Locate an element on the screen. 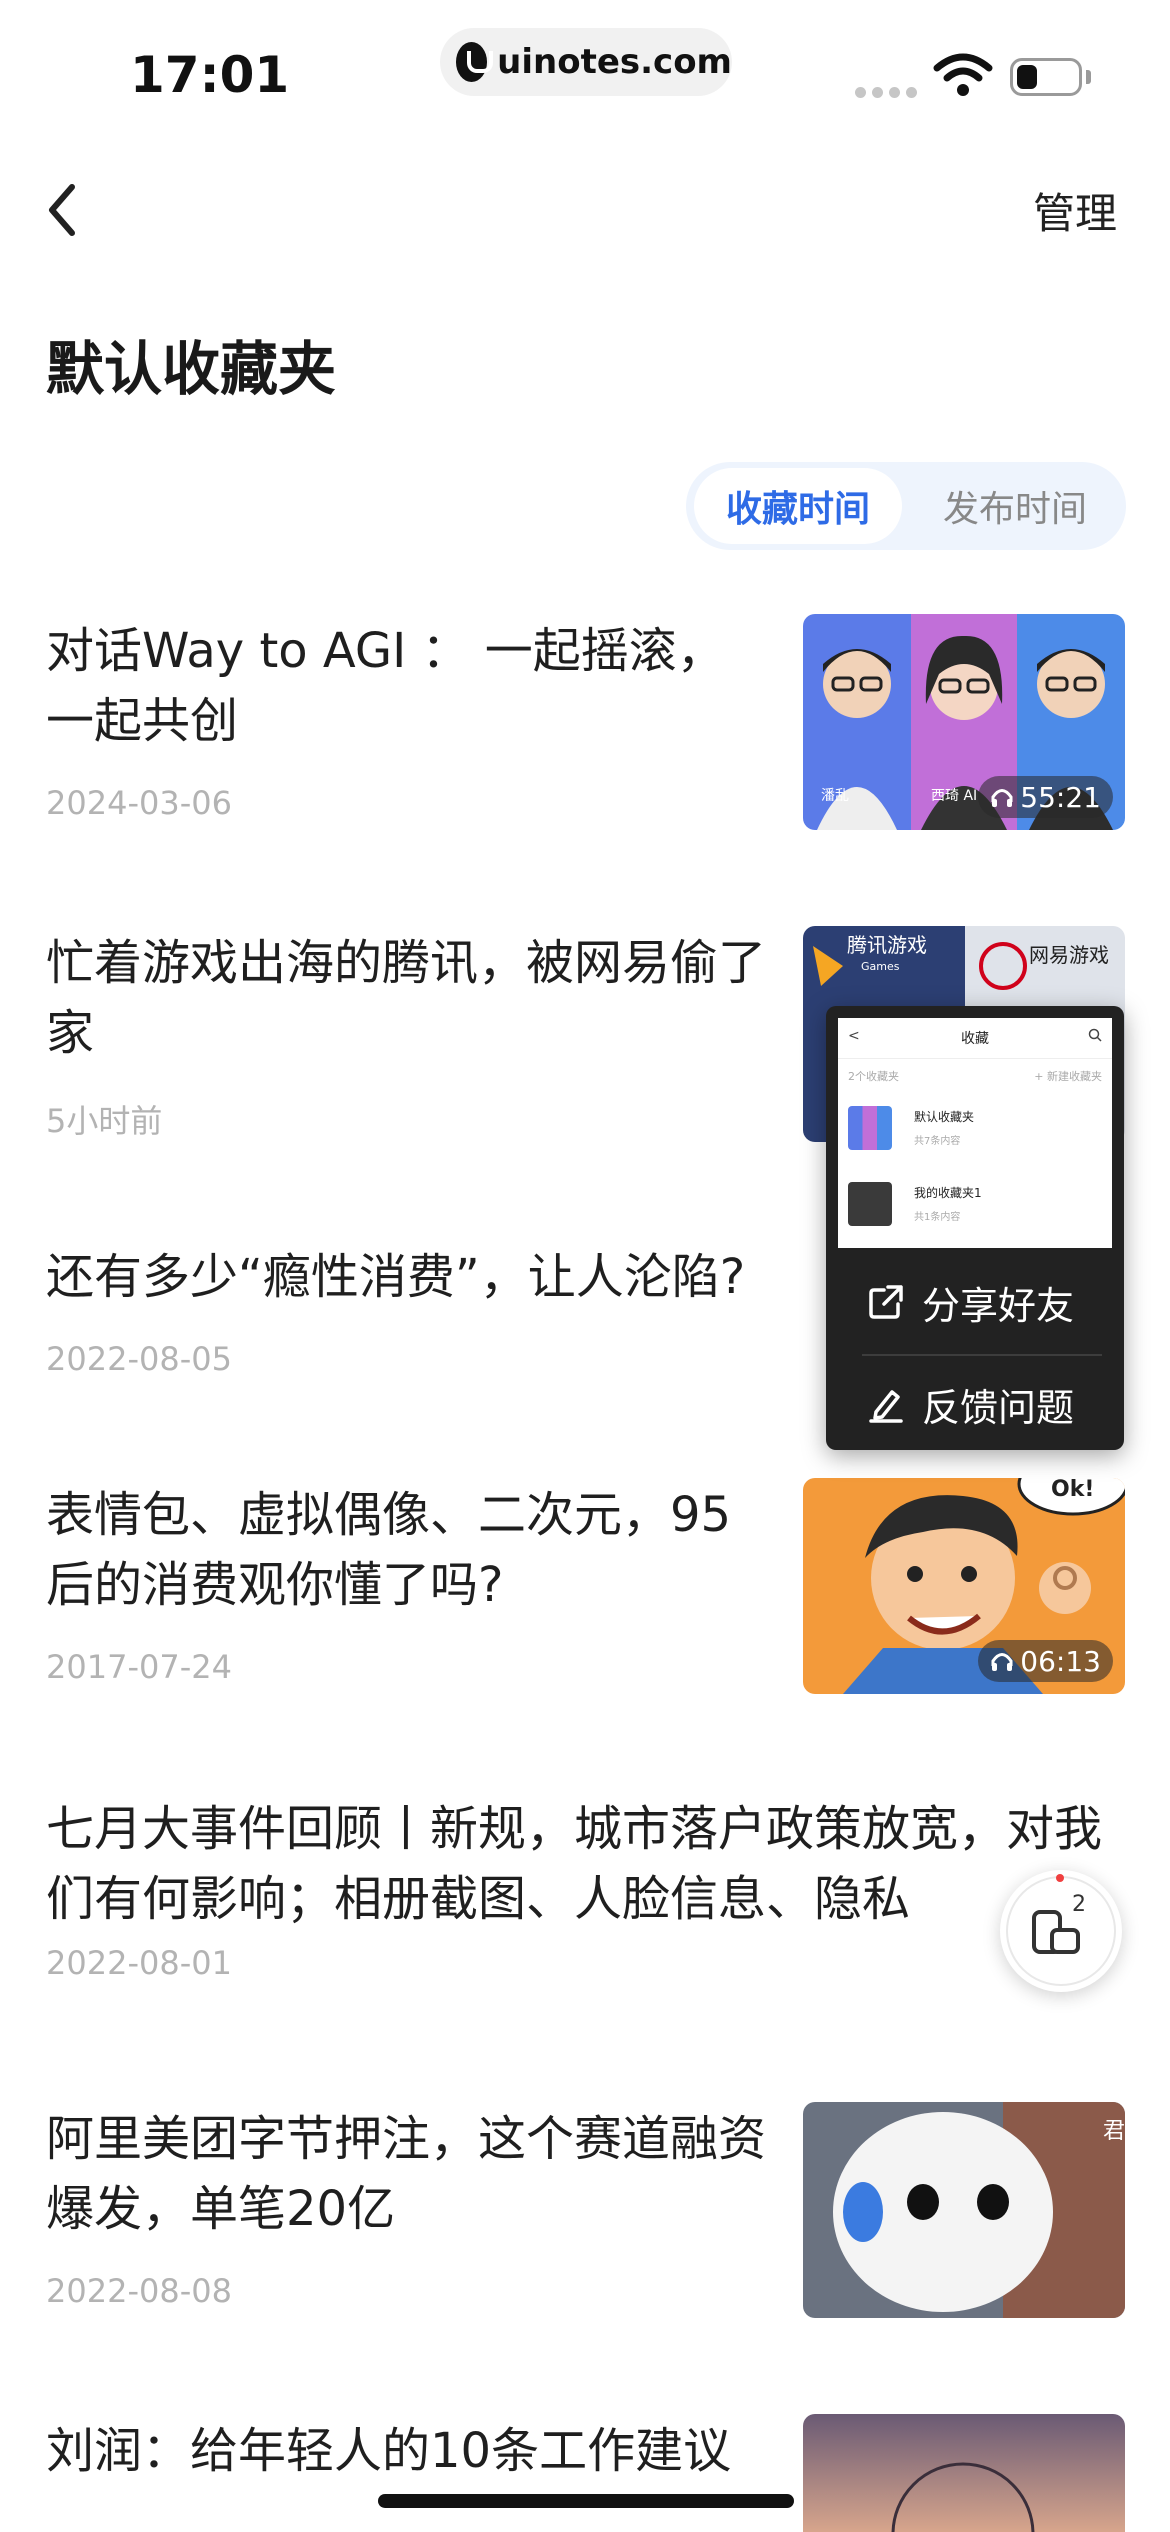  mini-header: < 收藏 is located at coordinates (975, 1038).